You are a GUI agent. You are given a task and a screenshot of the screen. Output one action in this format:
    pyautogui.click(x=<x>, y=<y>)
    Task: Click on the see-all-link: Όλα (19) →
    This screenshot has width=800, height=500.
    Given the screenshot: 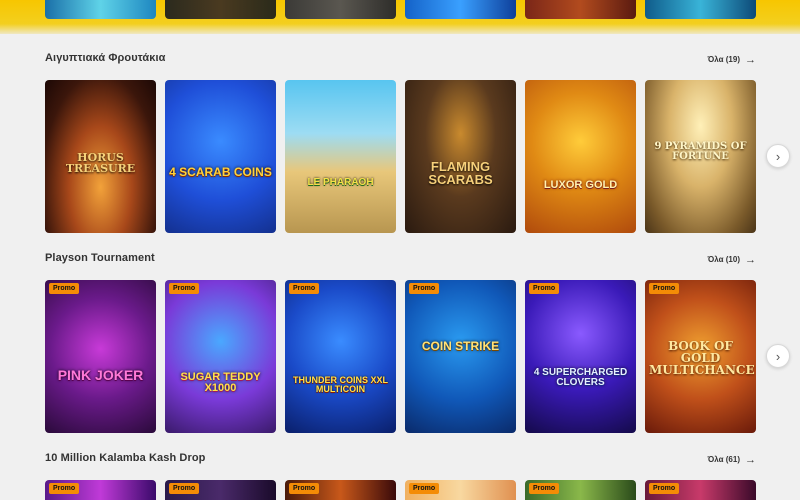 What is the action you would take?
    pyautogui.click(x=731, y=59)
    